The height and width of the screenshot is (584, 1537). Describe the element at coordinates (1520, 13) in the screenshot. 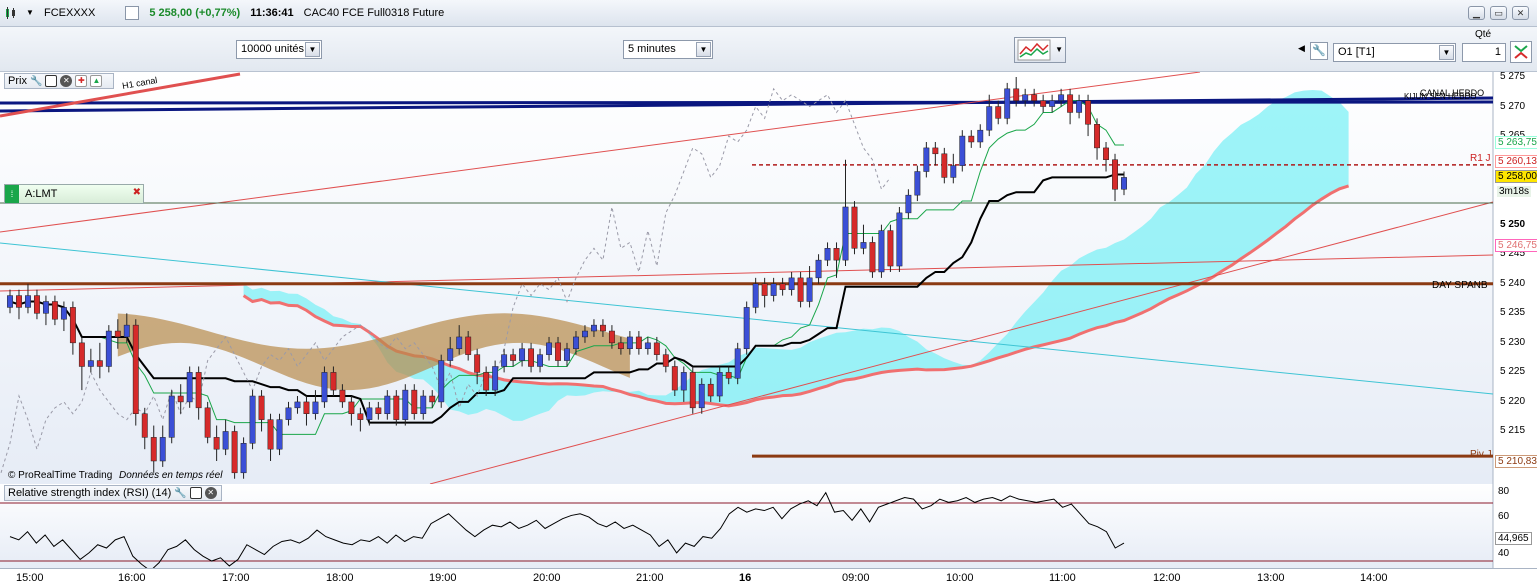

I see `close-button: ✕` at that location.